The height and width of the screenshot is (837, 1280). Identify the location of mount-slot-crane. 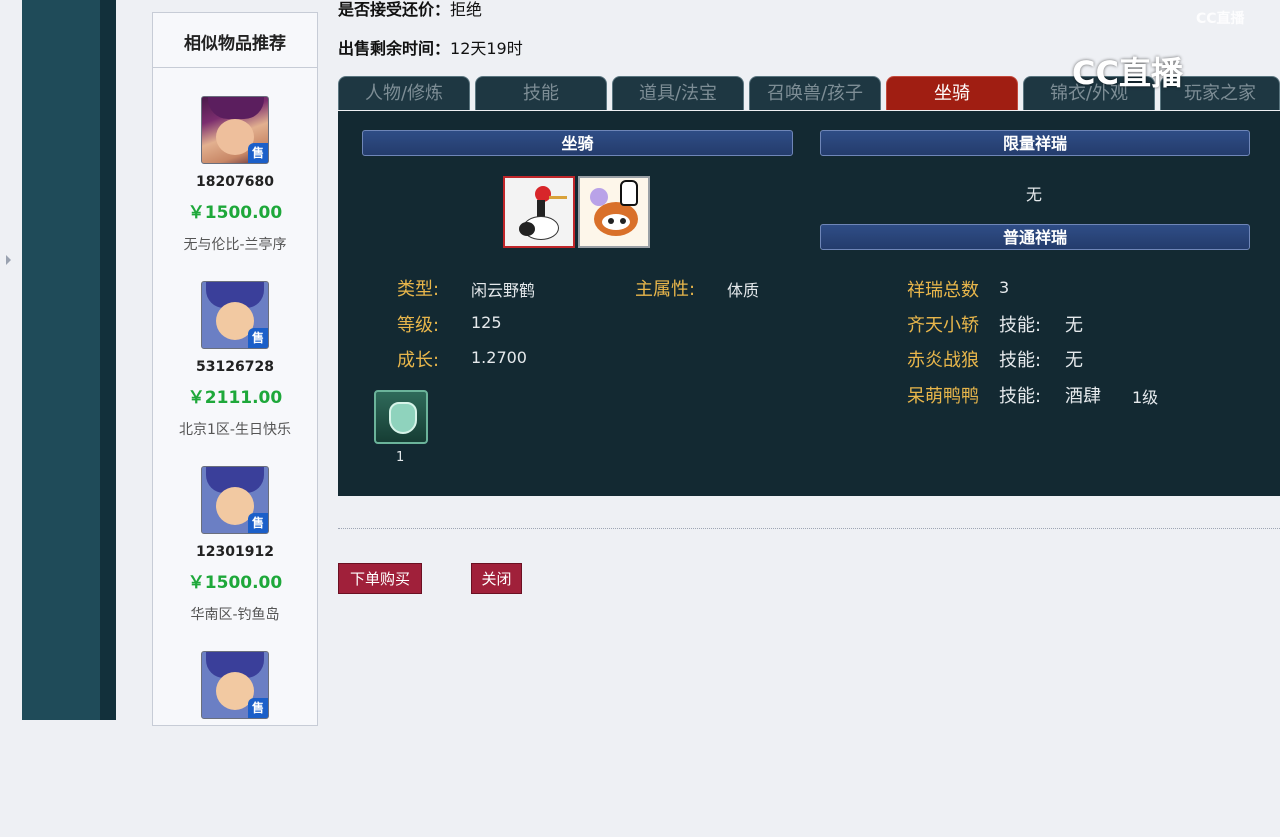
(539, 212).